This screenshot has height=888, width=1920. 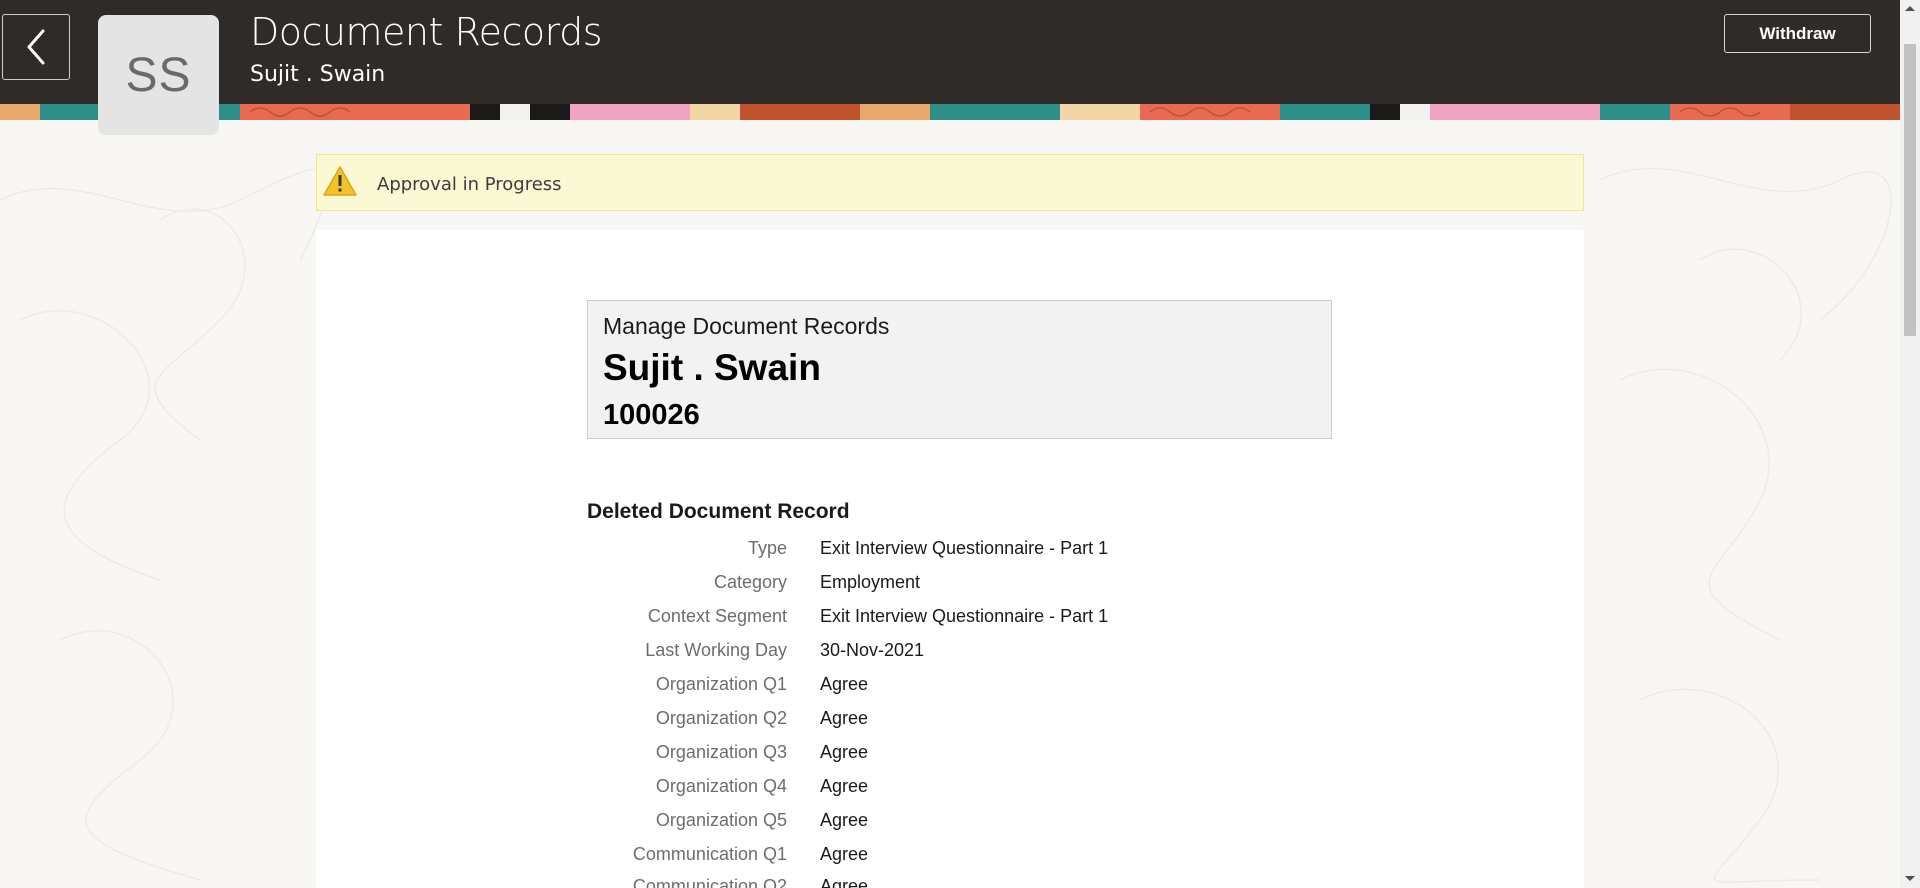 What do you see at coordinates (340, 181) in the screenshot?
I see `warning-icon` at bounding box center [340, 181].